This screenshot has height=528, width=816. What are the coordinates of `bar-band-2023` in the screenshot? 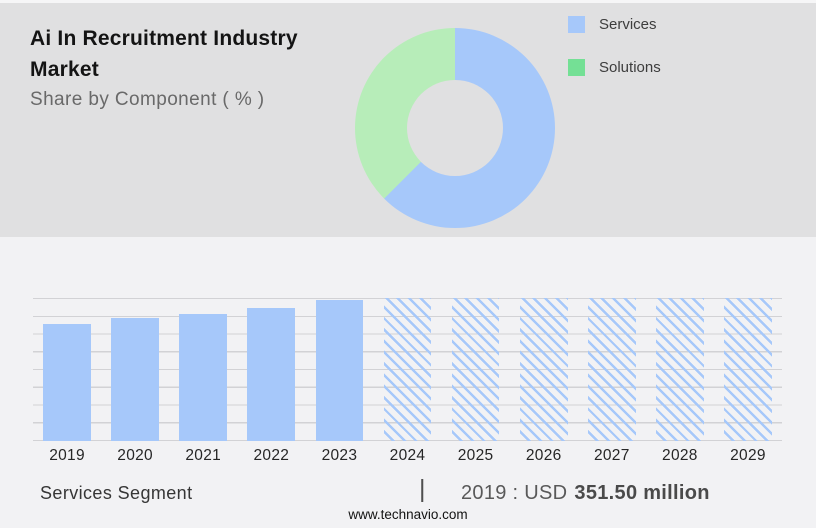 It's located at (339, 369).